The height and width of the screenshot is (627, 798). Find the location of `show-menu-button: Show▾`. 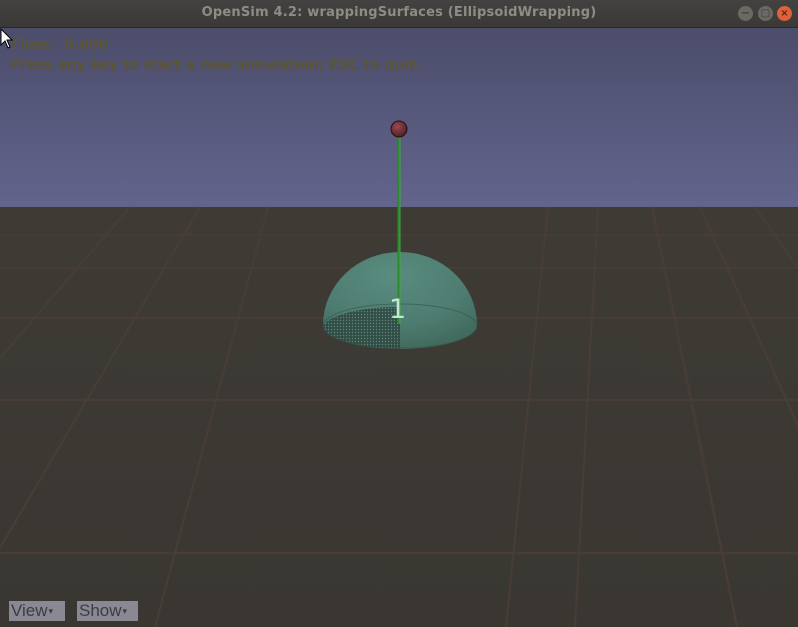

show-menu-button: Show▾ is located at coordinates (107, 611).